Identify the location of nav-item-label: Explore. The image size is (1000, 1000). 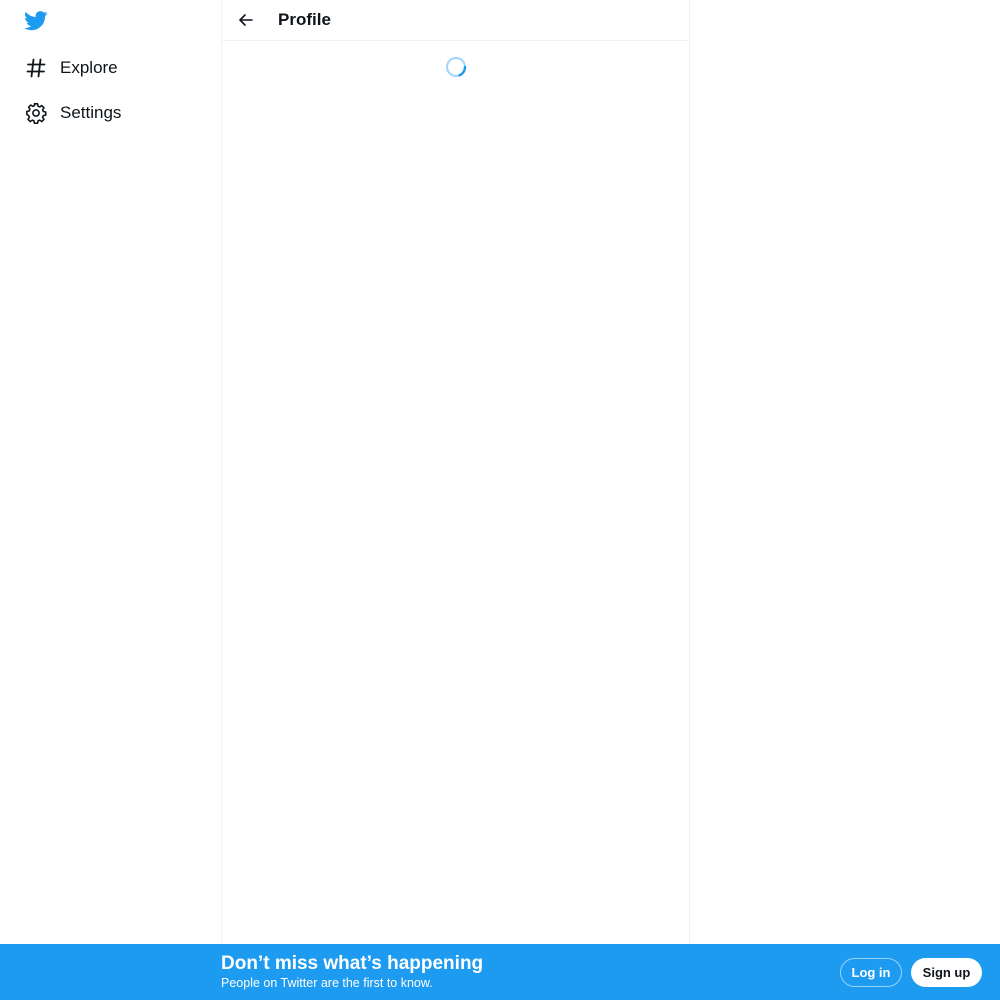
(89, 67).